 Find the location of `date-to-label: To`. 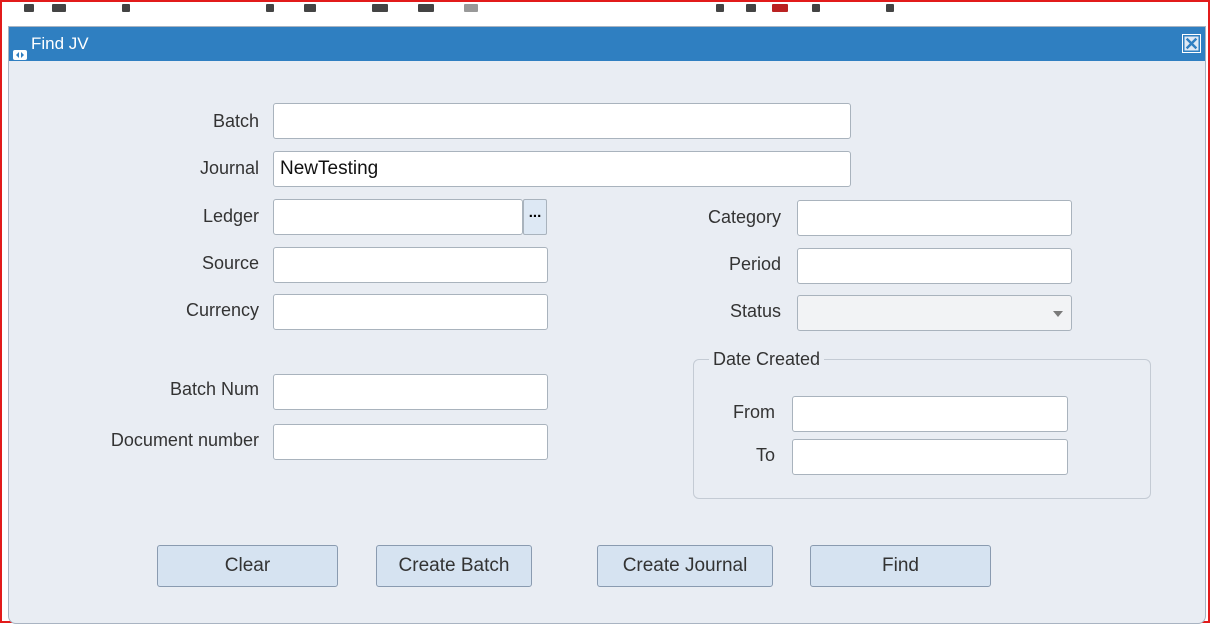

date-to-label: To is located at coordinates (765, 455).